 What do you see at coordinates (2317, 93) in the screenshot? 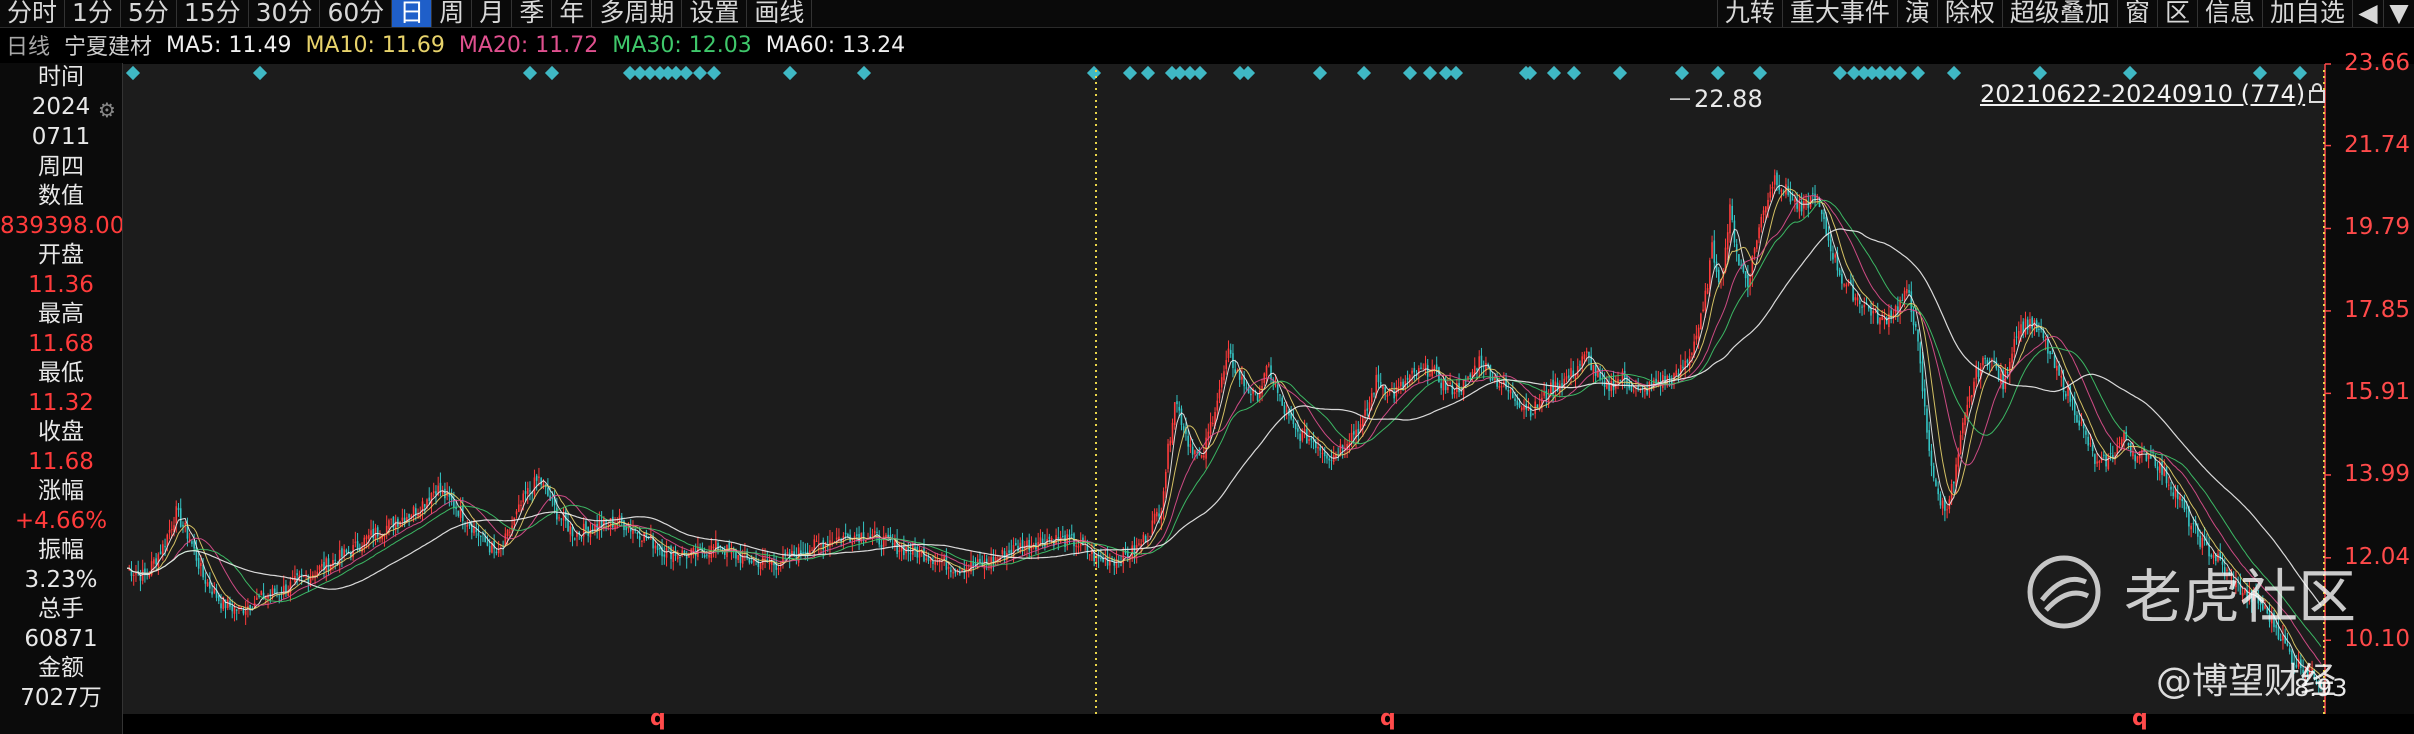
I see `lock-icon` at bounding box center [2317, 93].